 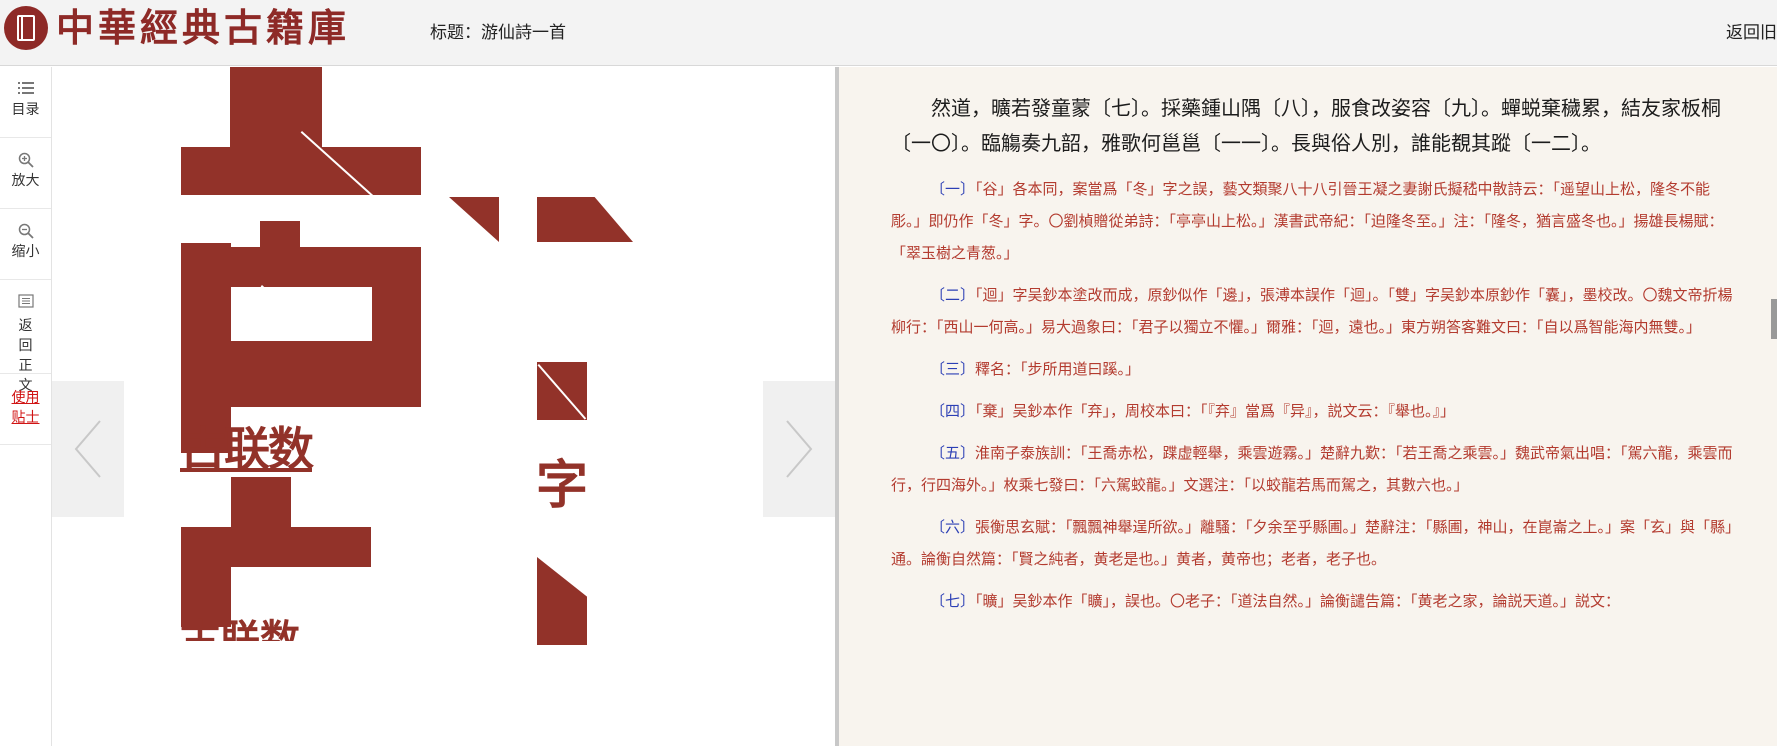 I want to click on zoom-in-button: 放大, so click(x=25, y=173).